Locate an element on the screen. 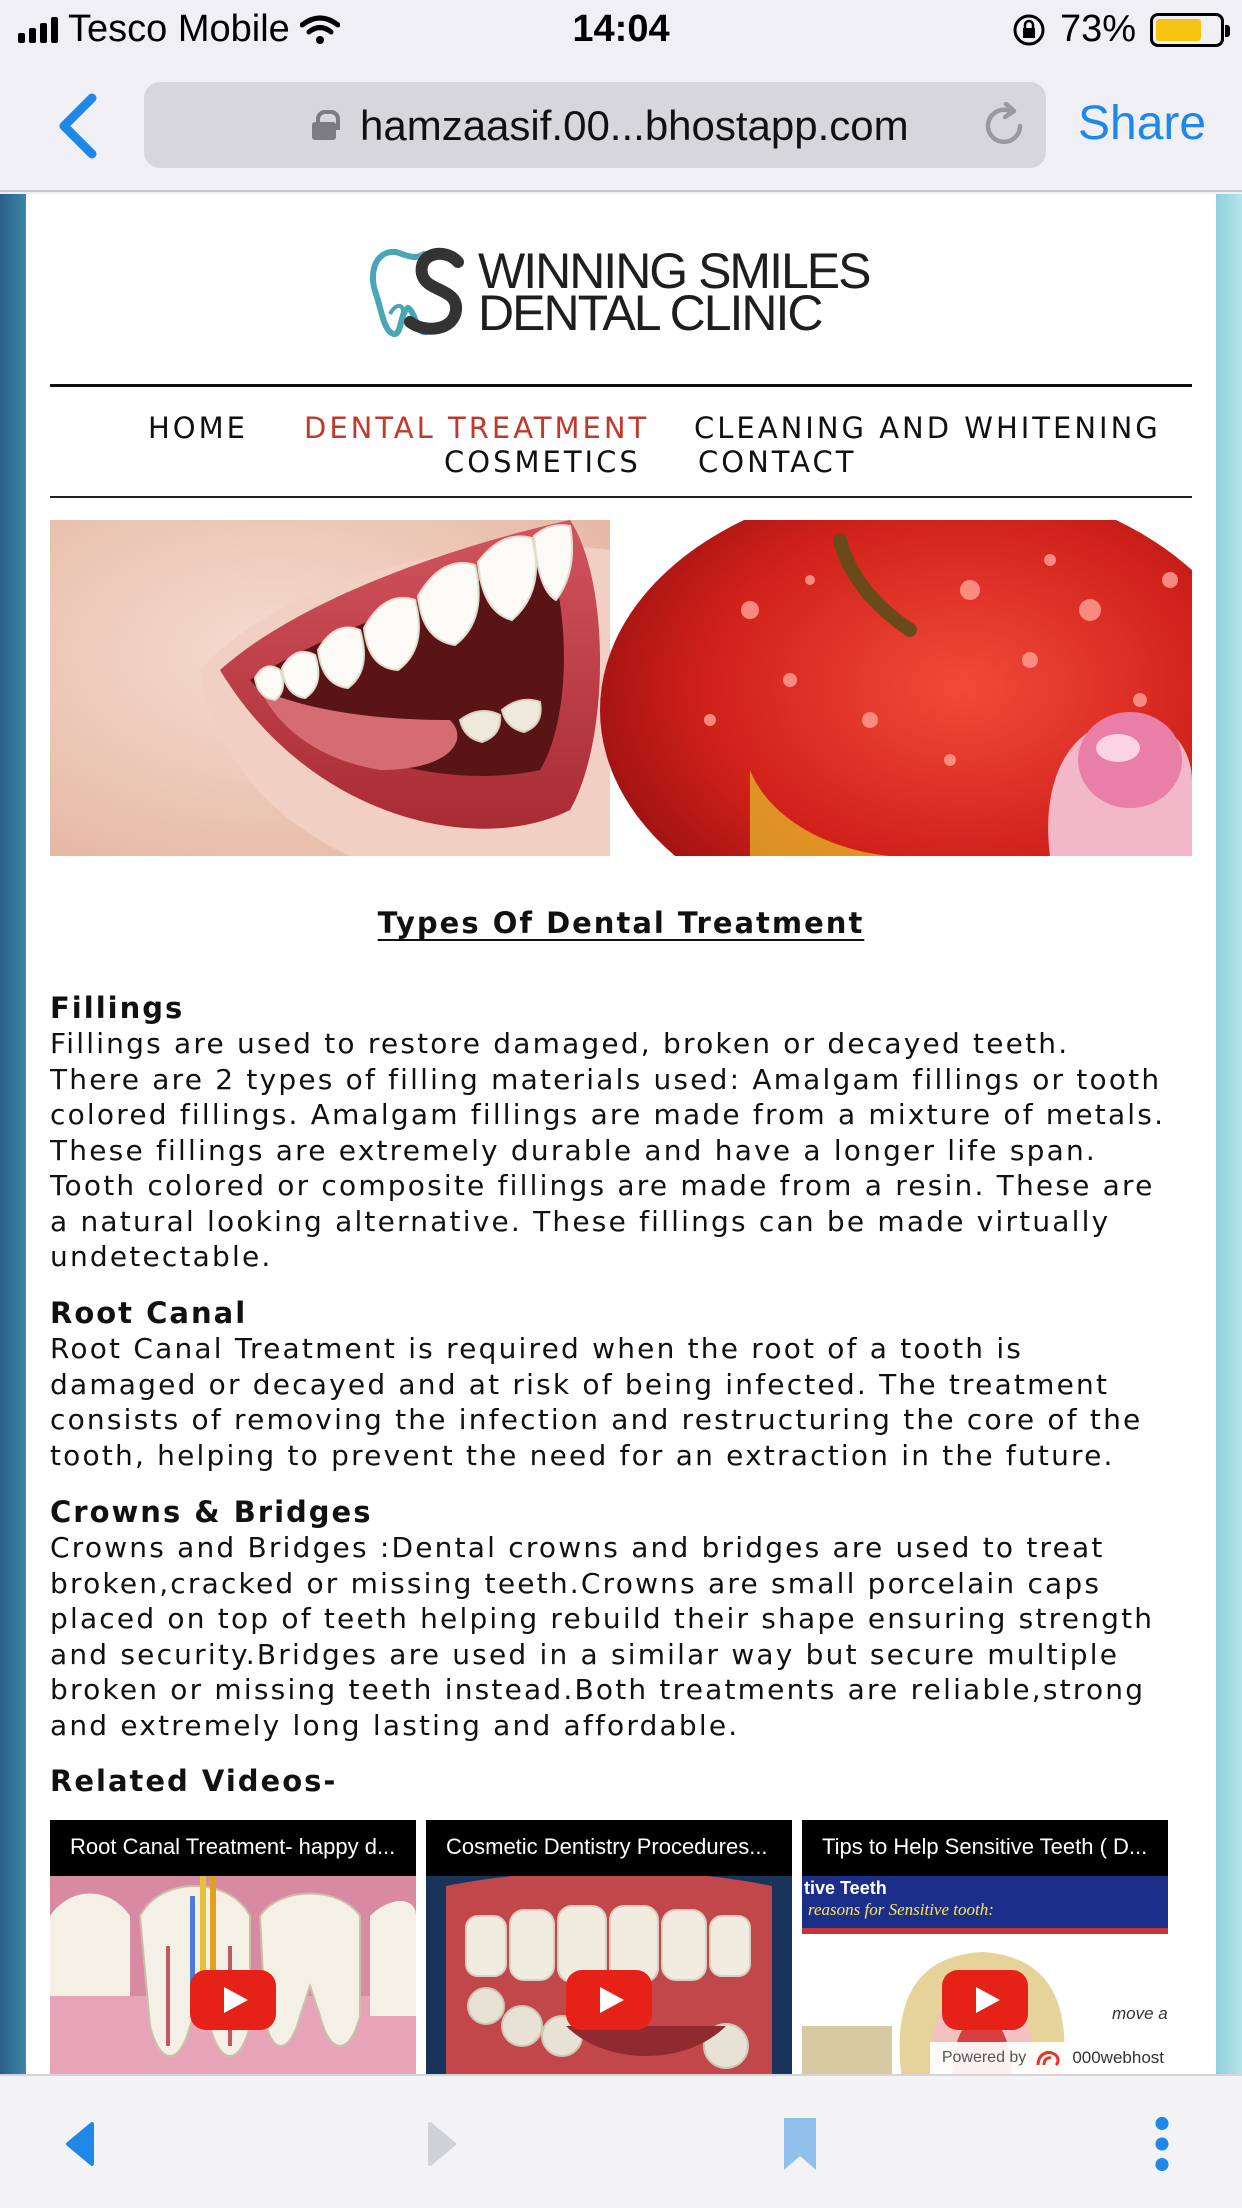 This screenshot has height=2208, width=1242. forward-triangle-icon is located at coordinates (442, 2144).